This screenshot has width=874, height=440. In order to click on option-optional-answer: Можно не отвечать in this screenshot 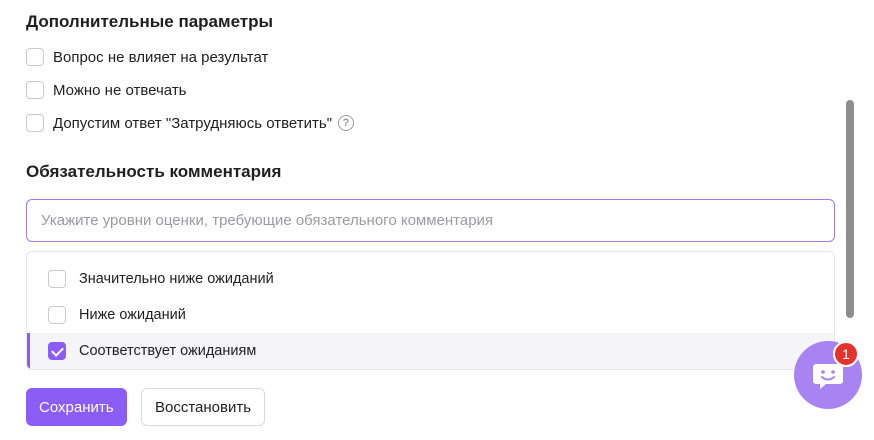, I will do `click(106, 90)`.